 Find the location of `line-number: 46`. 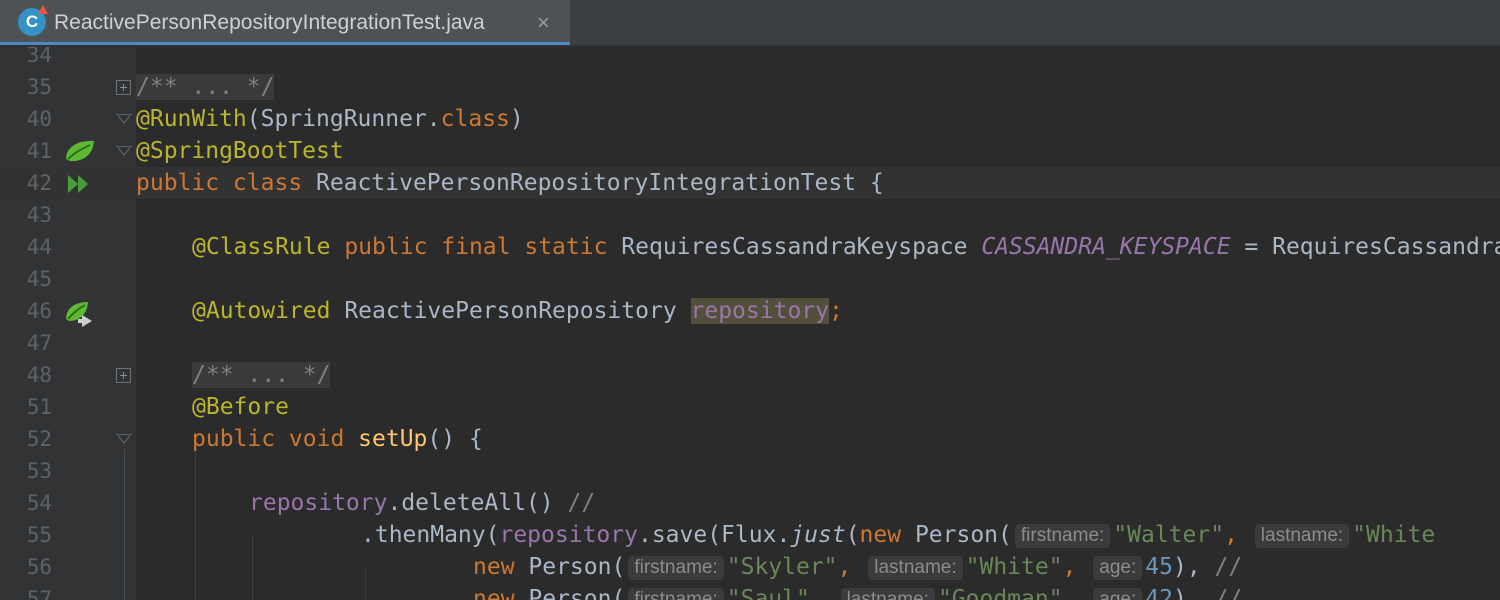

line-number: 46 is located at coordinates (39, 311).